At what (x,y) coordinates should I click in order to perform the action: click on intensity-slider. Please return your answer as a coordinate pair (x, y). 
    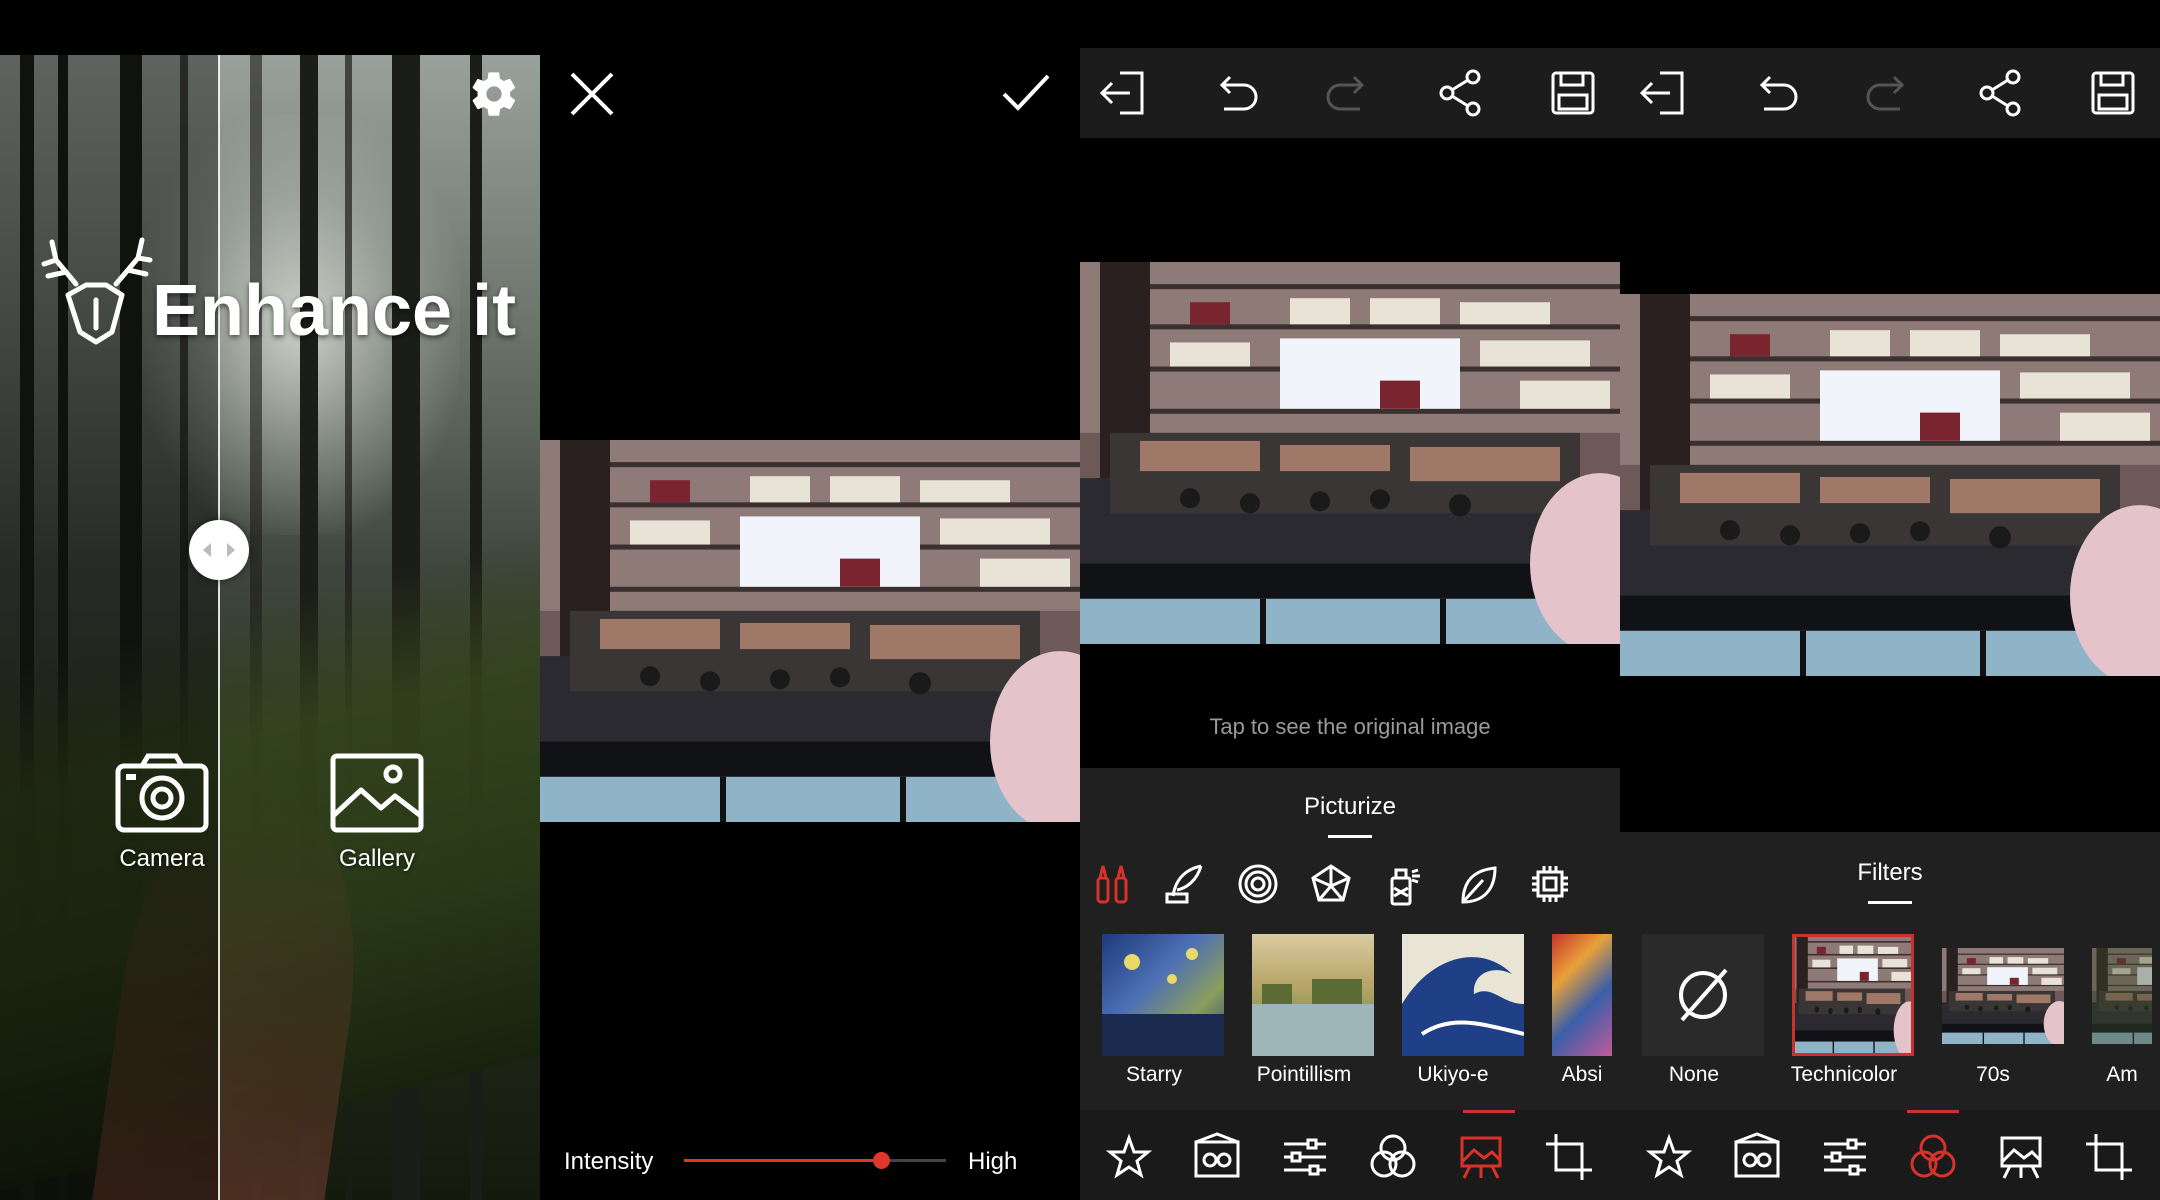
    Looking at the image, I should click on (815, 1160).